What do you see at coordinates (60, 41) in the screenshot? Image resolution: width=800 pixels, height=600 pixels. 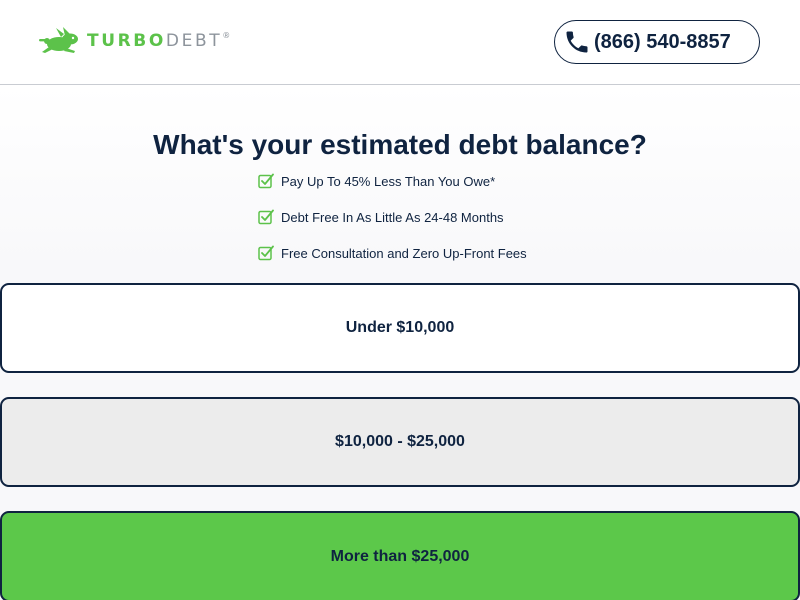 I see `rabbit-icon` at bounding box center [60, 41].